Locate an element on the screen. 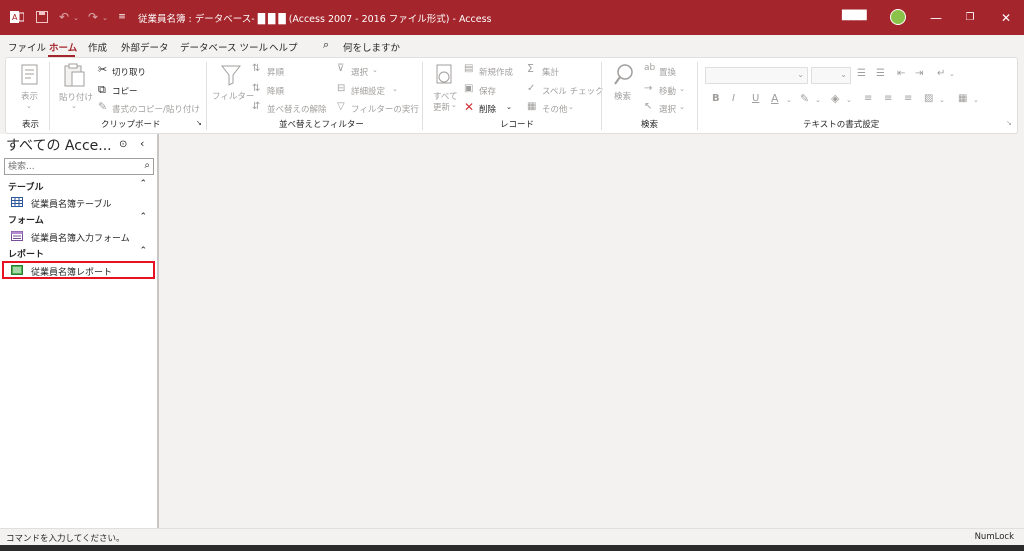 The image size is (1024, 551). customize-icon: ≡ is located at coordinates (122, 17).